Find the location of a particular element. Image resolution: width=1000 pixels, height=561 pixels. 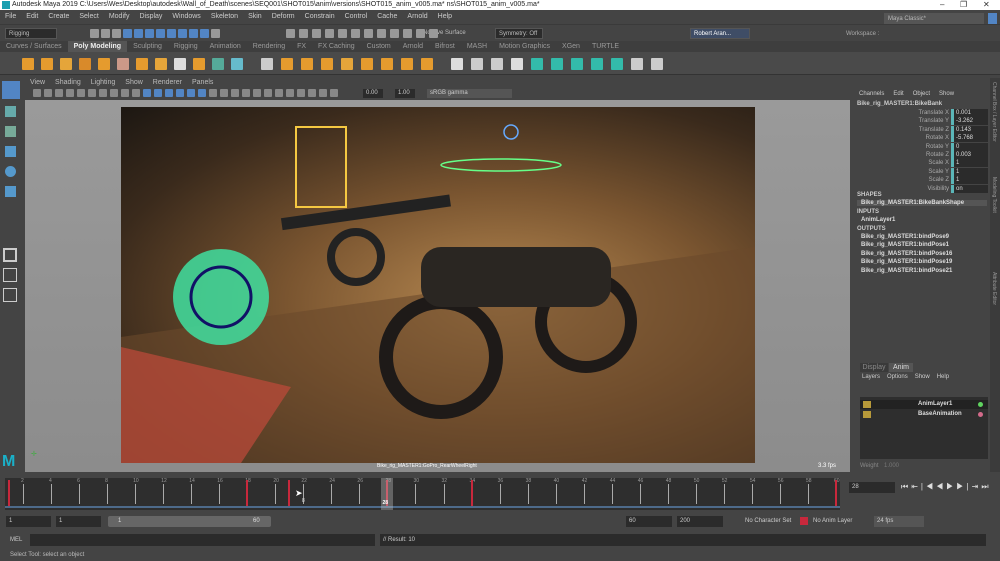

rotate-tool-icon is located at coordinates (10, 171).